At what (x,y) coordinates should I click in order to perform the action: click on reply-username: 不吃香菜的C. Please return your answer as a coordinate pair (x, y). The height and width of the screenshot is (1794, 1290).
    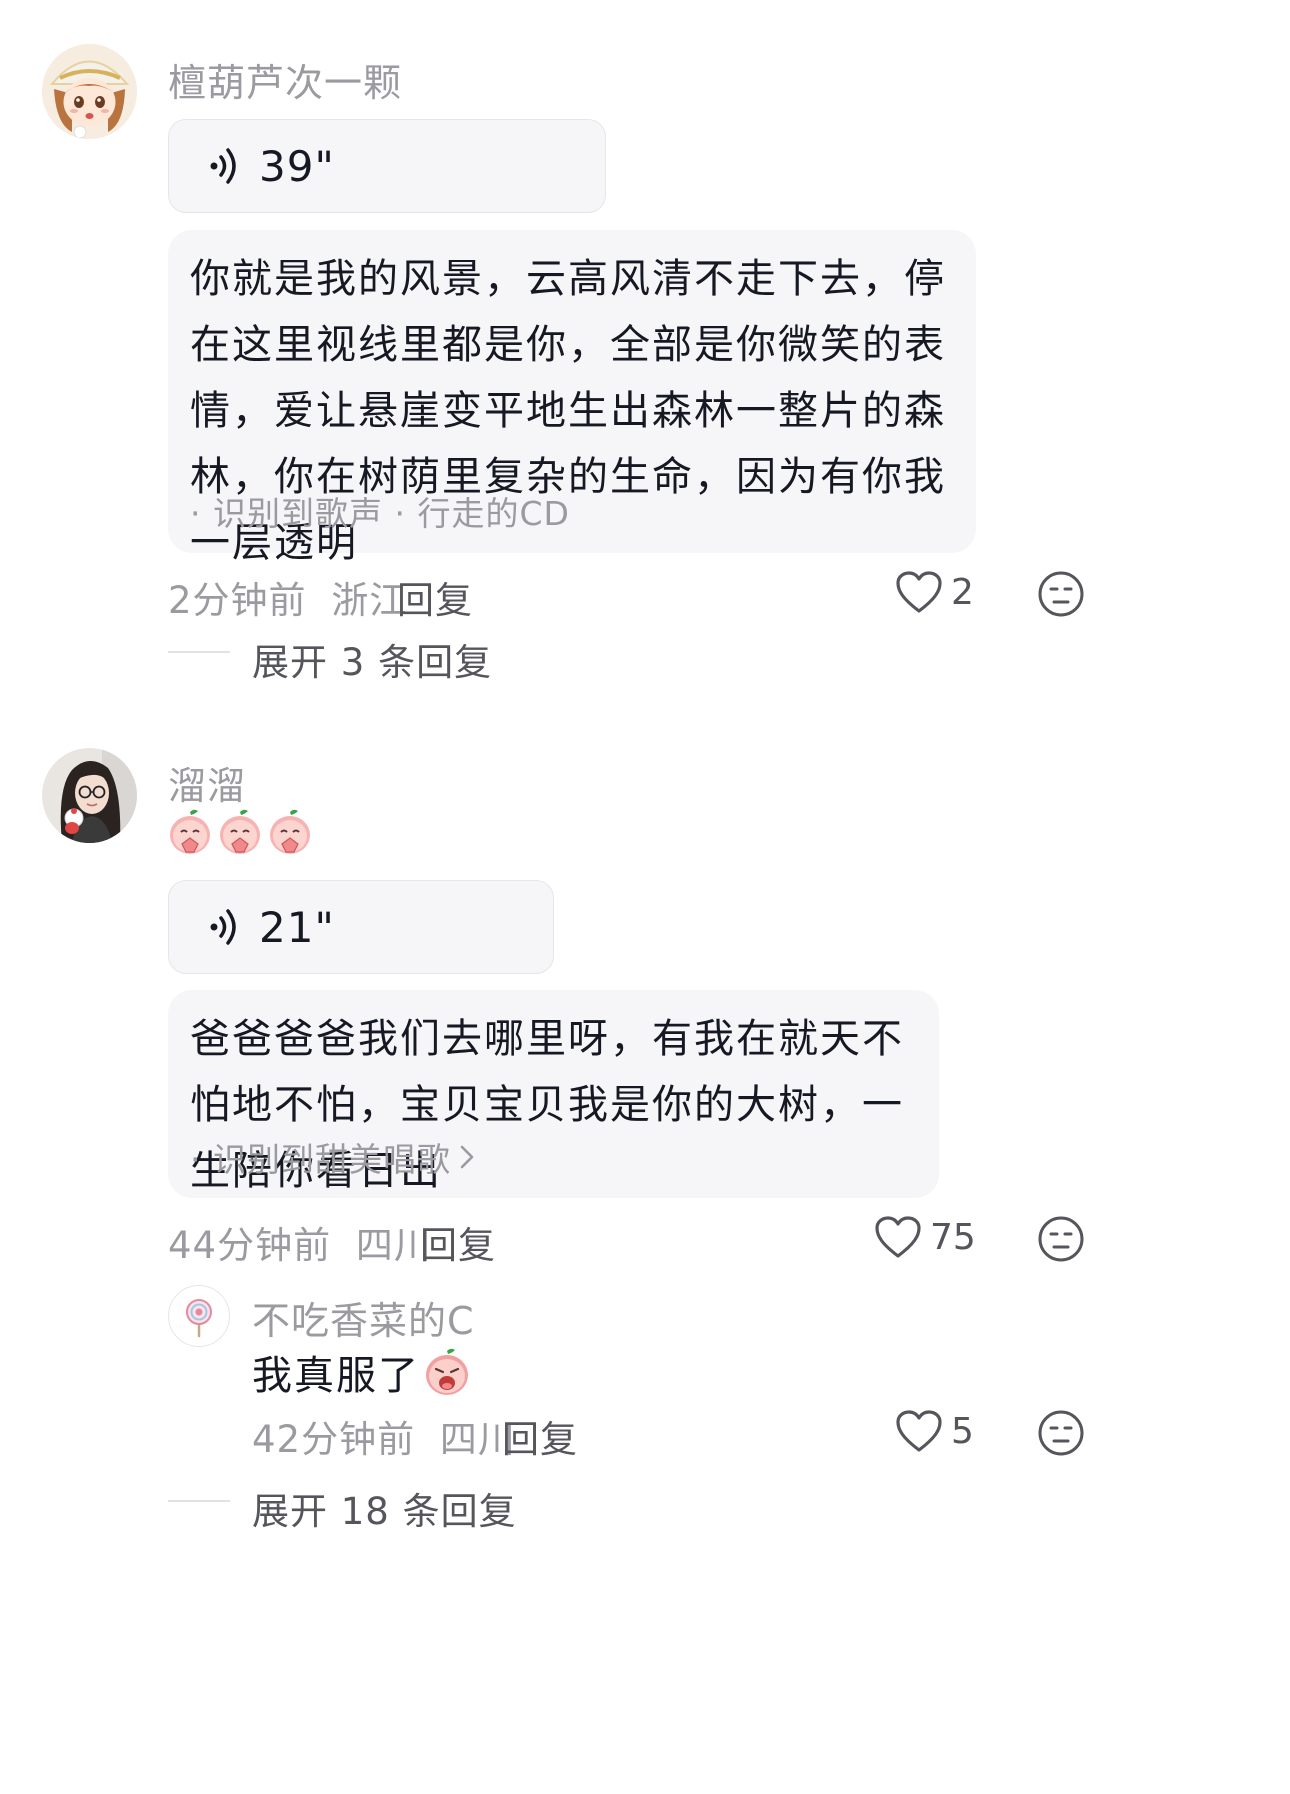
    Looking at the image, I should click on (363, 1317).